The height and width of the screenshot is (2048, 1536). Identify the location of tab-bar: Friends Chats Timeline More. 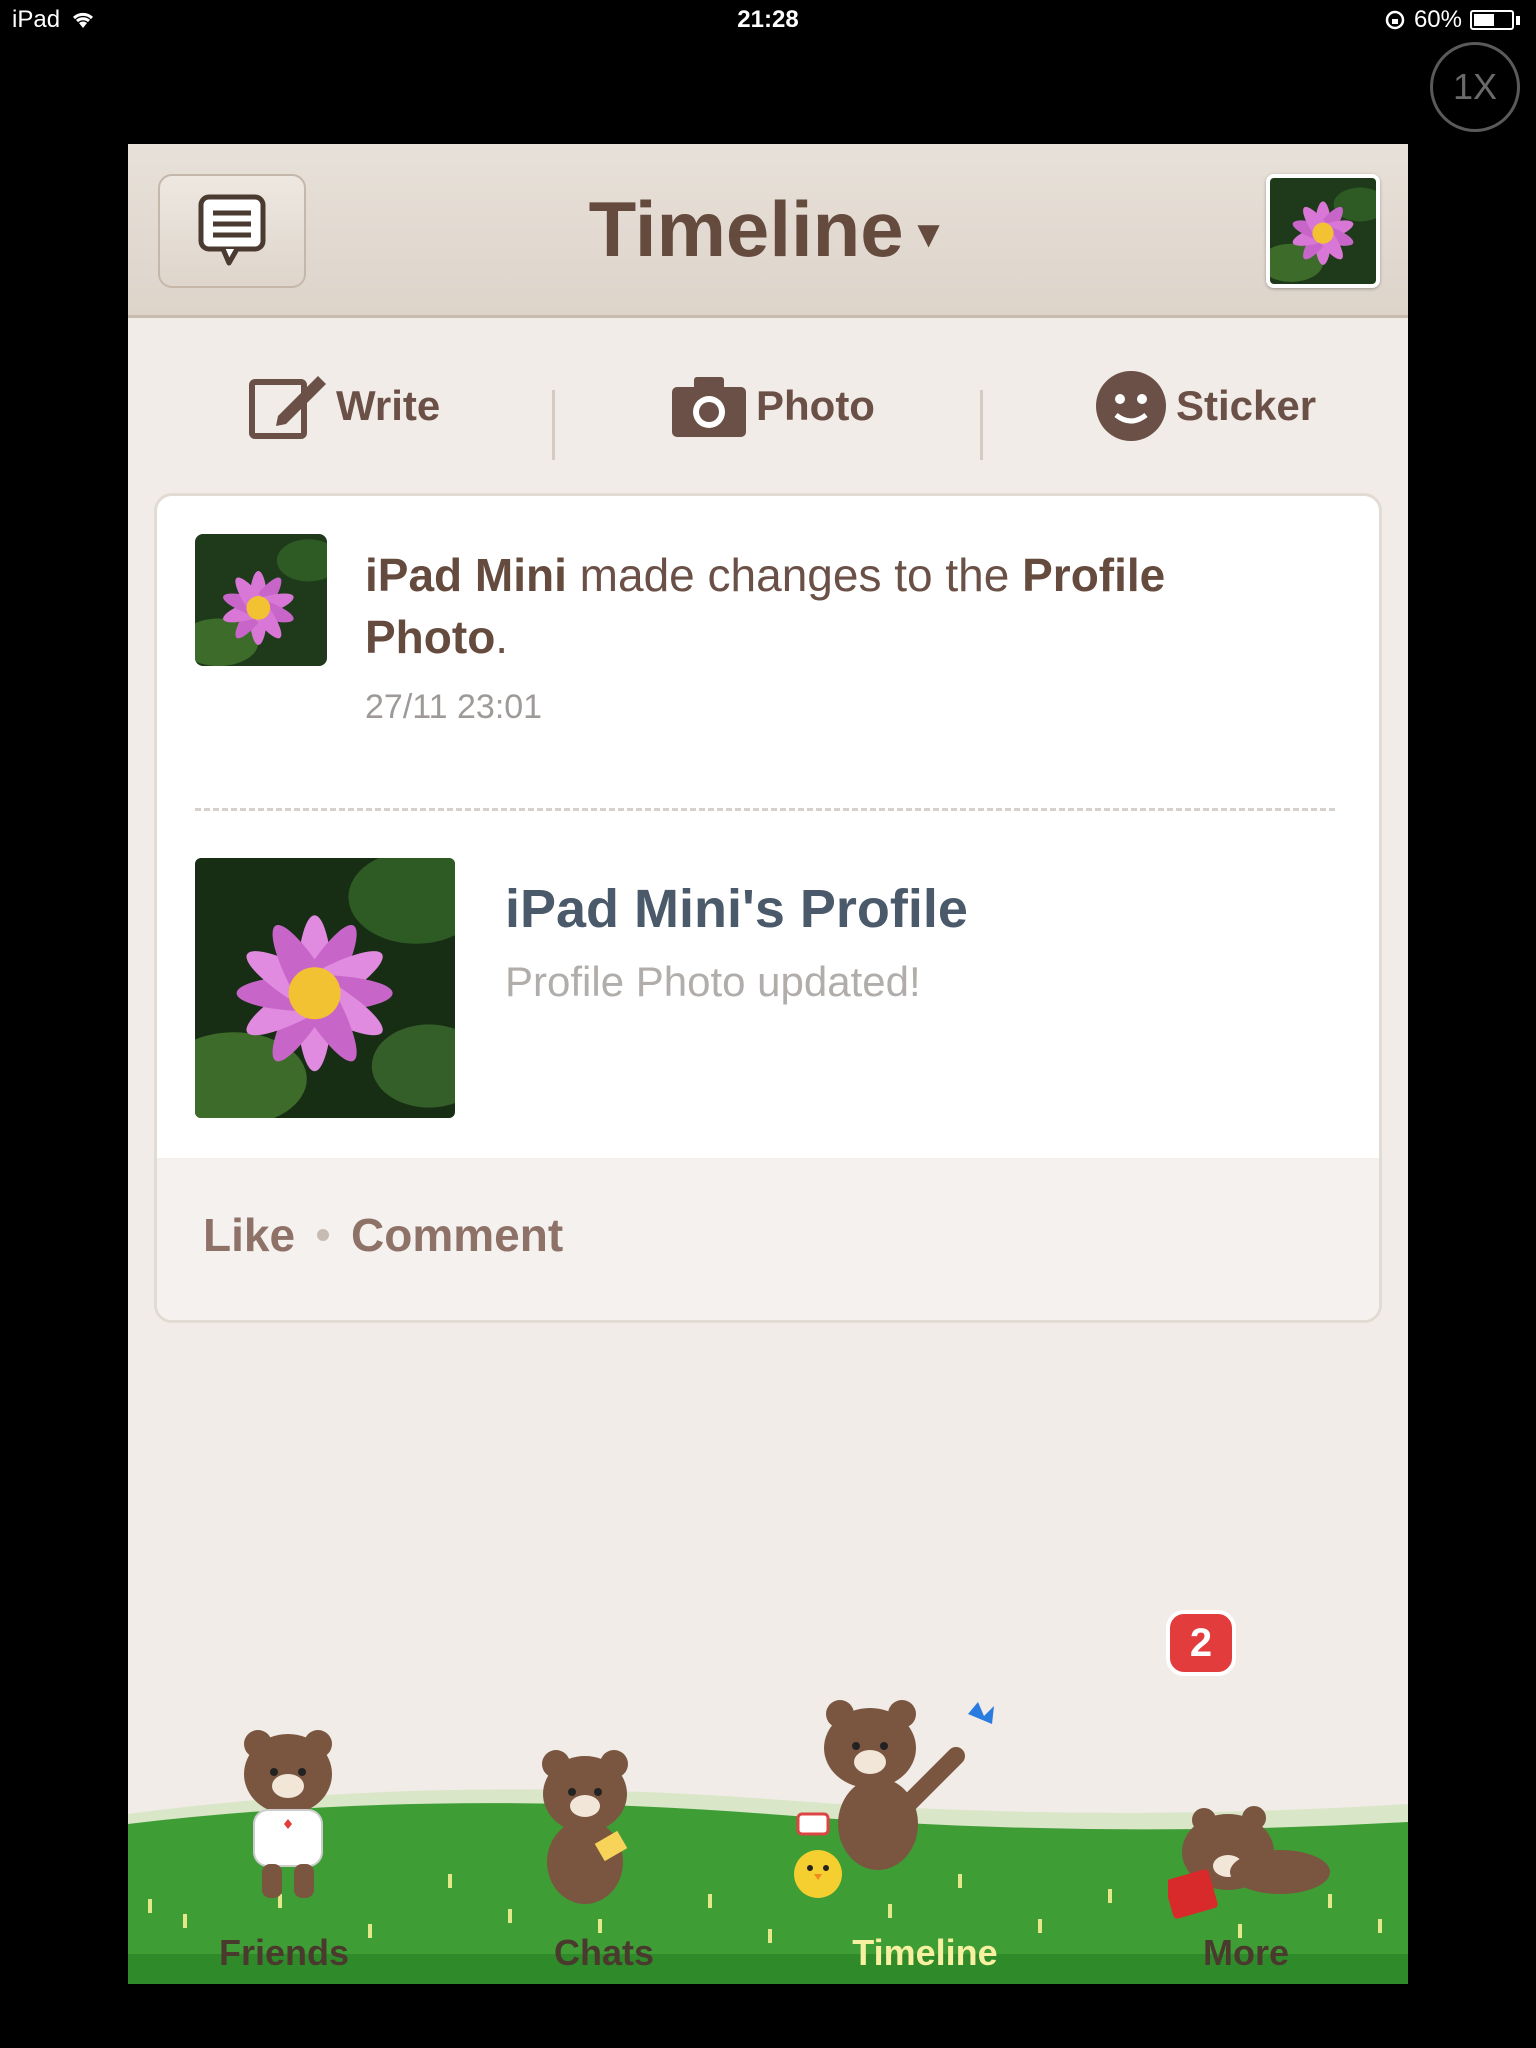
(768, 1842).